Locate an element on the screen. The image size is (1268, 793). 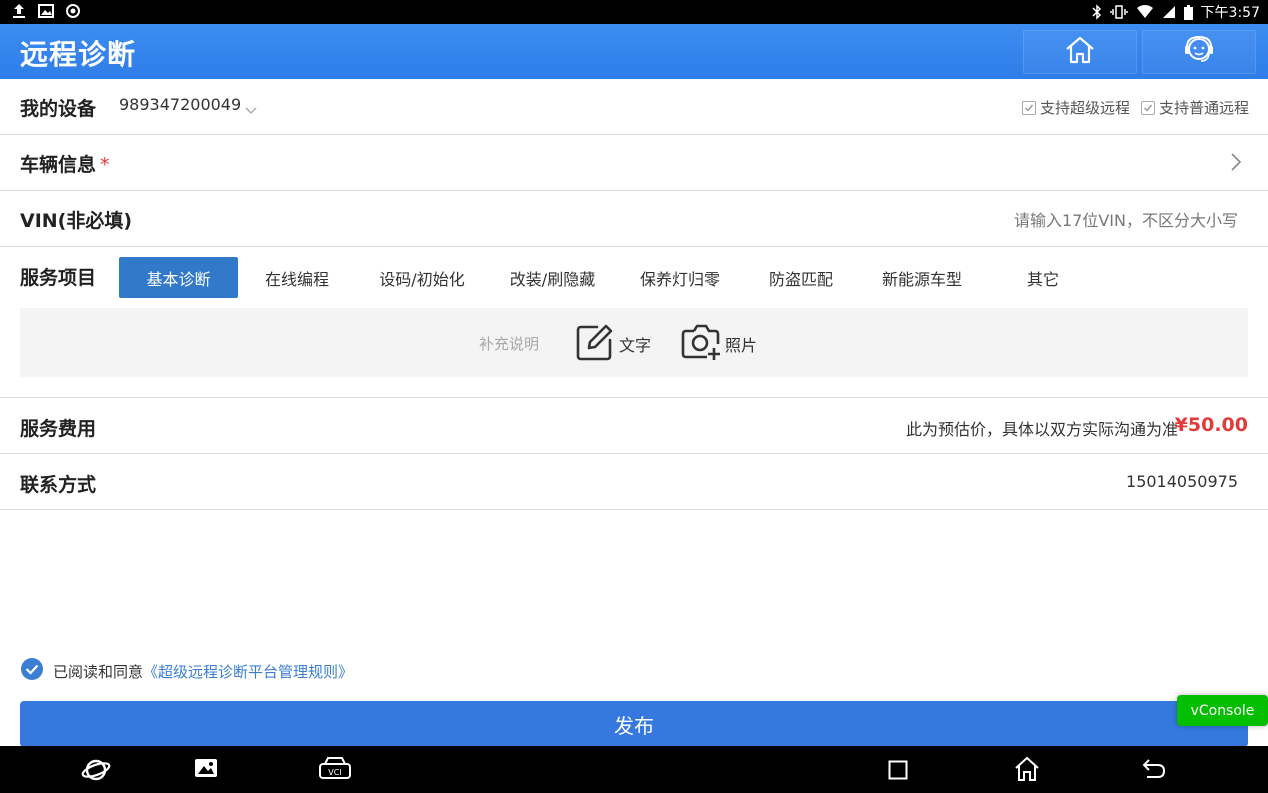
tab-new-energy: 新能源车型 is located at coordinates (922, 277).